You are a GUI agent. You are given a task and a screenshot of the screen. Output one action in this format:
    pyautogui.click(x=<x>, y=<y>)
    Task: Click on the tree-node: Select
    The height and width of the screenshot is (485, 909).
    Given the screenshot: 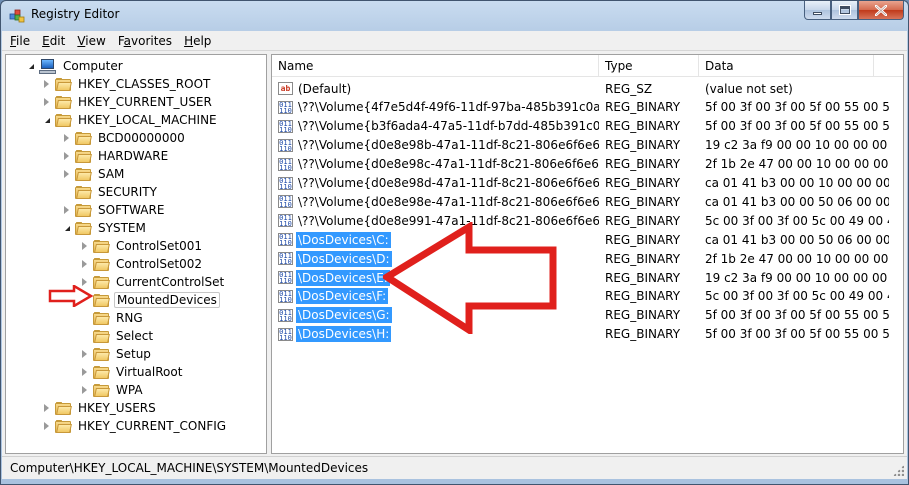 What is the action you would take?
    pyautogui.click(x=117, y=336)
    